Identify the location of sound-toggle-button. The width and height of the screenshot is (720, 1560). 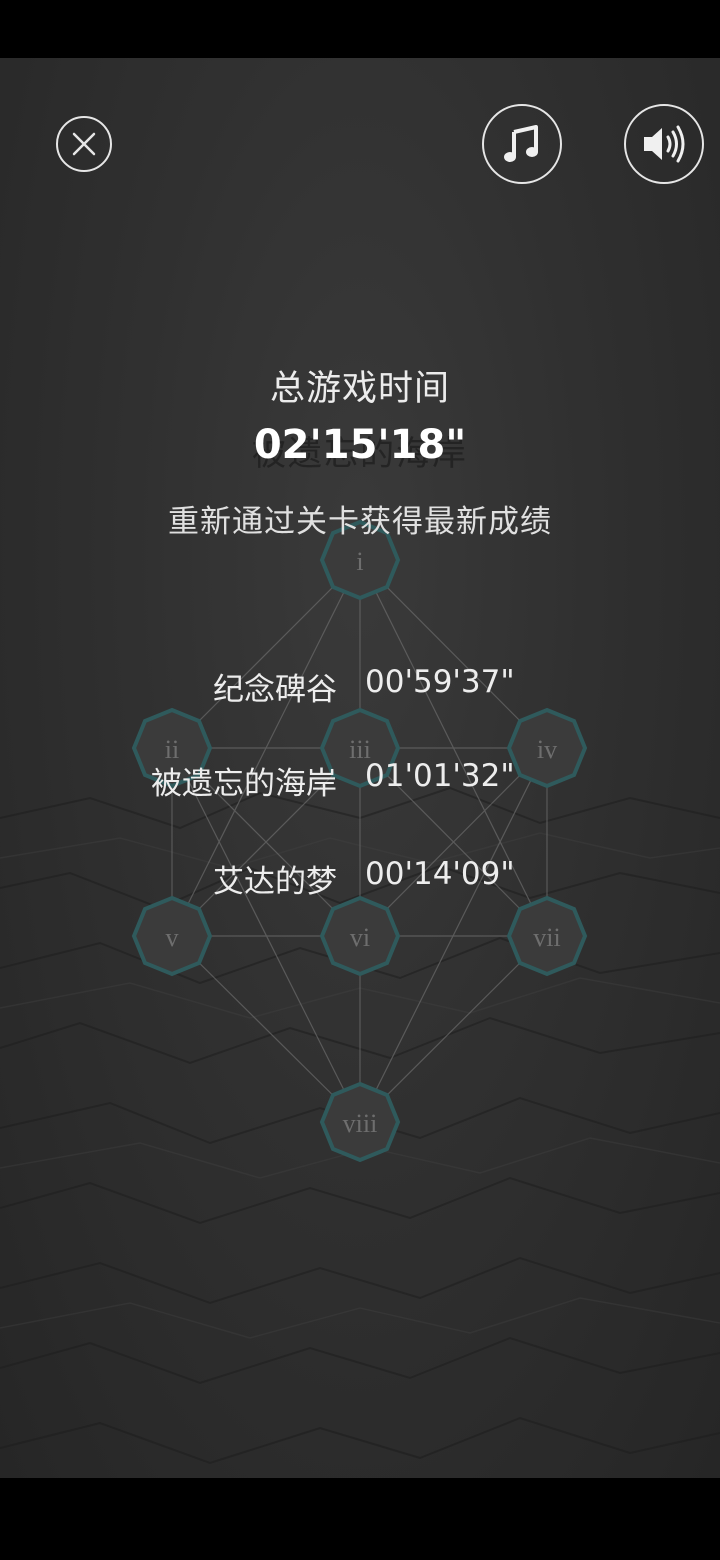
(664, 144).